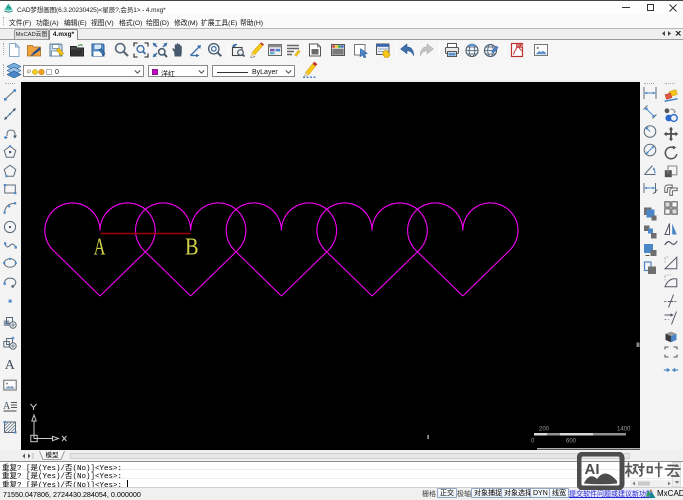 This screenshot has width=683, height=500. I want to click on svg-text: B, so click(192, 245).